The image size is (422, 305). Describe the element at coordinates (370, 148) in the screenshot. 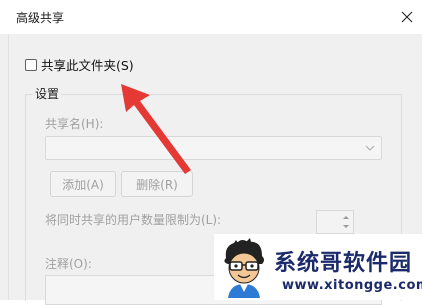

I see `chevron-down-icon` at that location.